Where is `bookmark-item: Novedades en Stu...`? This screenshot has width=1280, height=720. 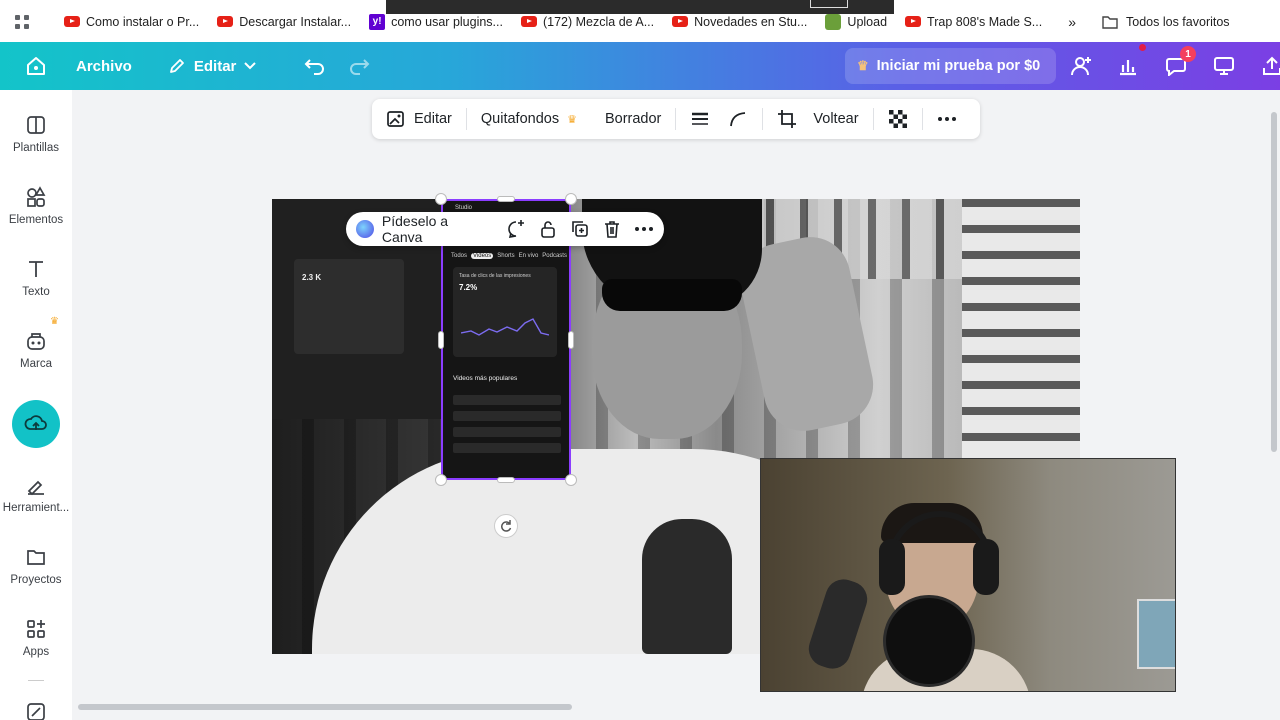
bookmark-item: Novedades en Stu... is located at coordinates (739, 22).